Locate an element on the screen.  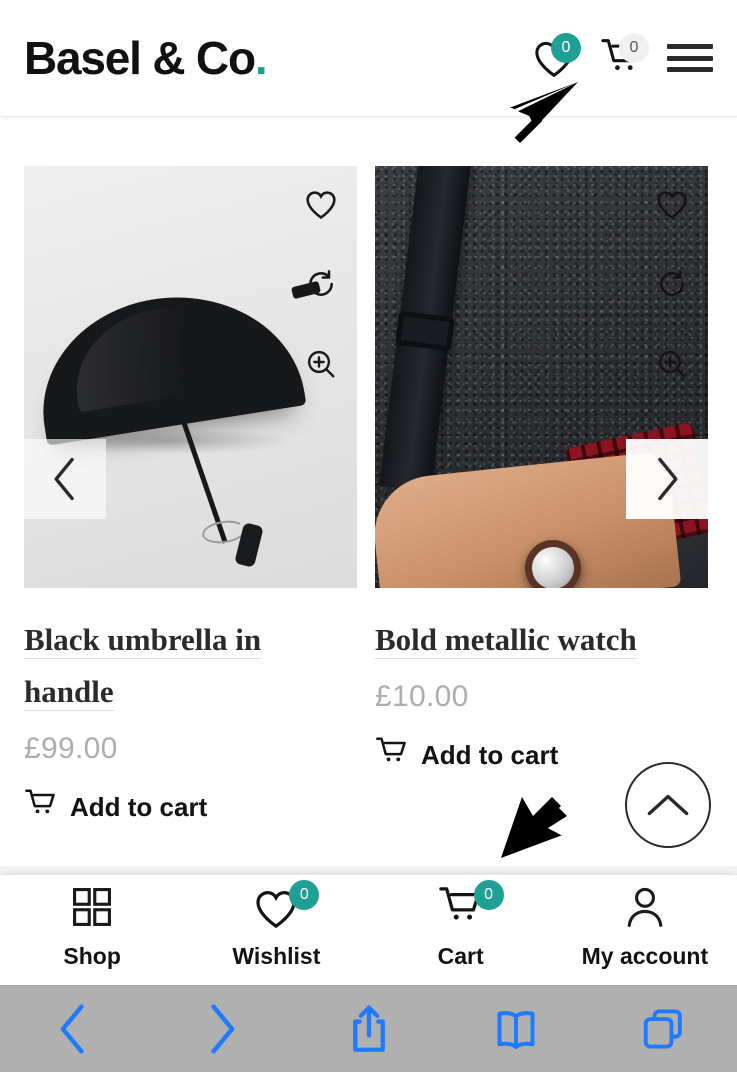
bookmarks-book-icon is located at coordinates (516, 1030).